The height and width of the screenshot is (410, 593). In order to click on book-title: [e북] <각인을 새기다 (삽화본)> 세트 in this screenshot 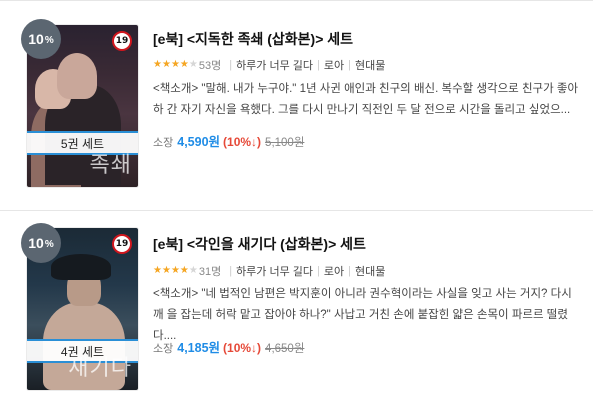, I will do `click(259, 244)`.